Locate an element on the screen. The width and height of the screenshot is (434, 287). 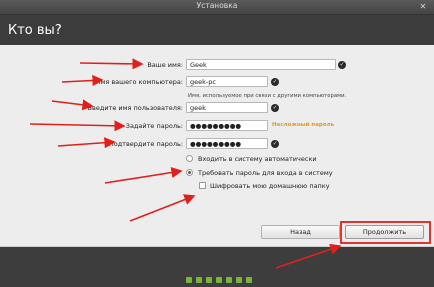
password-input is located at coordinates (227, 125).